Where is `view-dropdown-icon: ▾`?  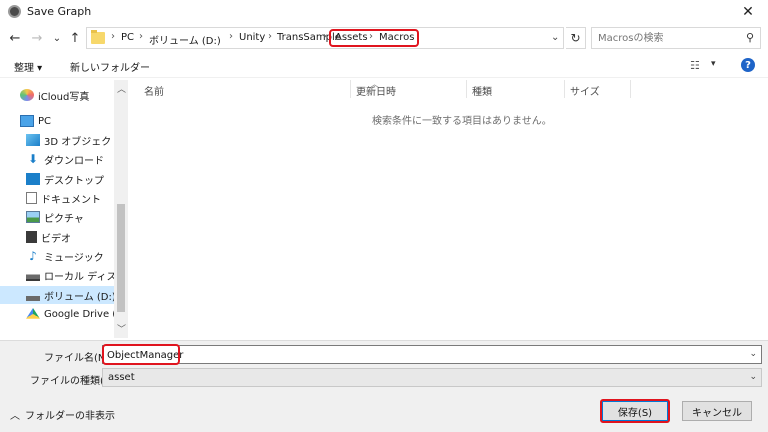 view-dropdown-icon: ▾ is located at coordinates (713, 64).